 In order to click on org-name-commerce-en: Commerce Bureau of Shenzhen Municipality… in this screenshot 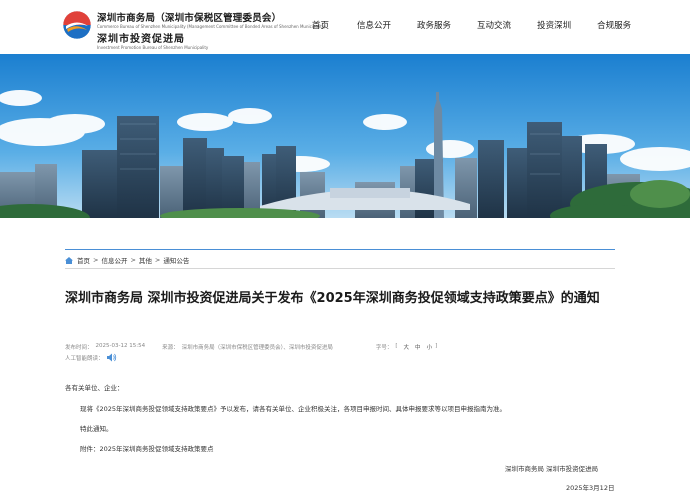, I will do `click(211, 26)`.